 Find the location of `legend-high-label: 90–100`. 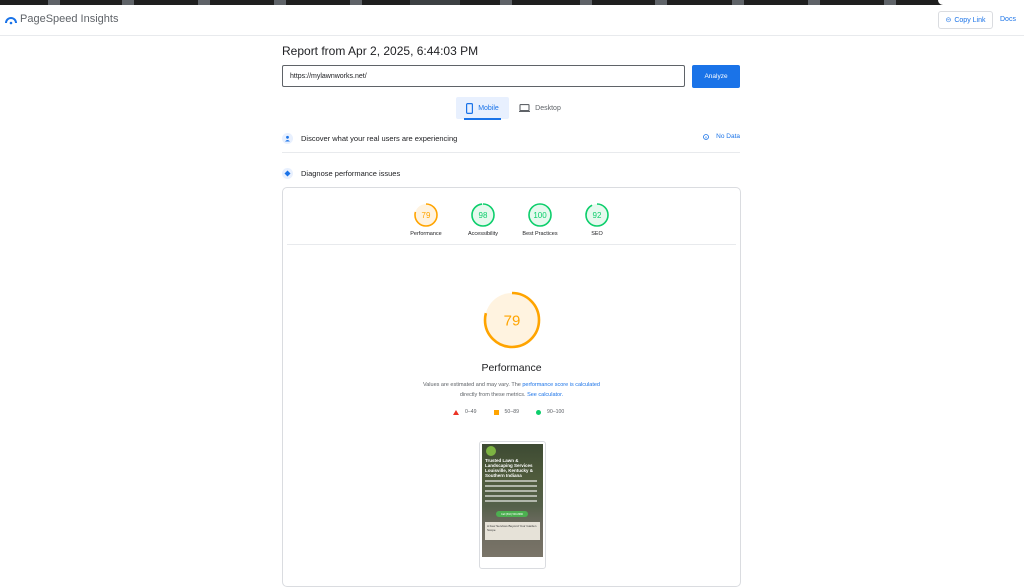

legend-high-label: 90–100 is located at coordinates (555, 412).